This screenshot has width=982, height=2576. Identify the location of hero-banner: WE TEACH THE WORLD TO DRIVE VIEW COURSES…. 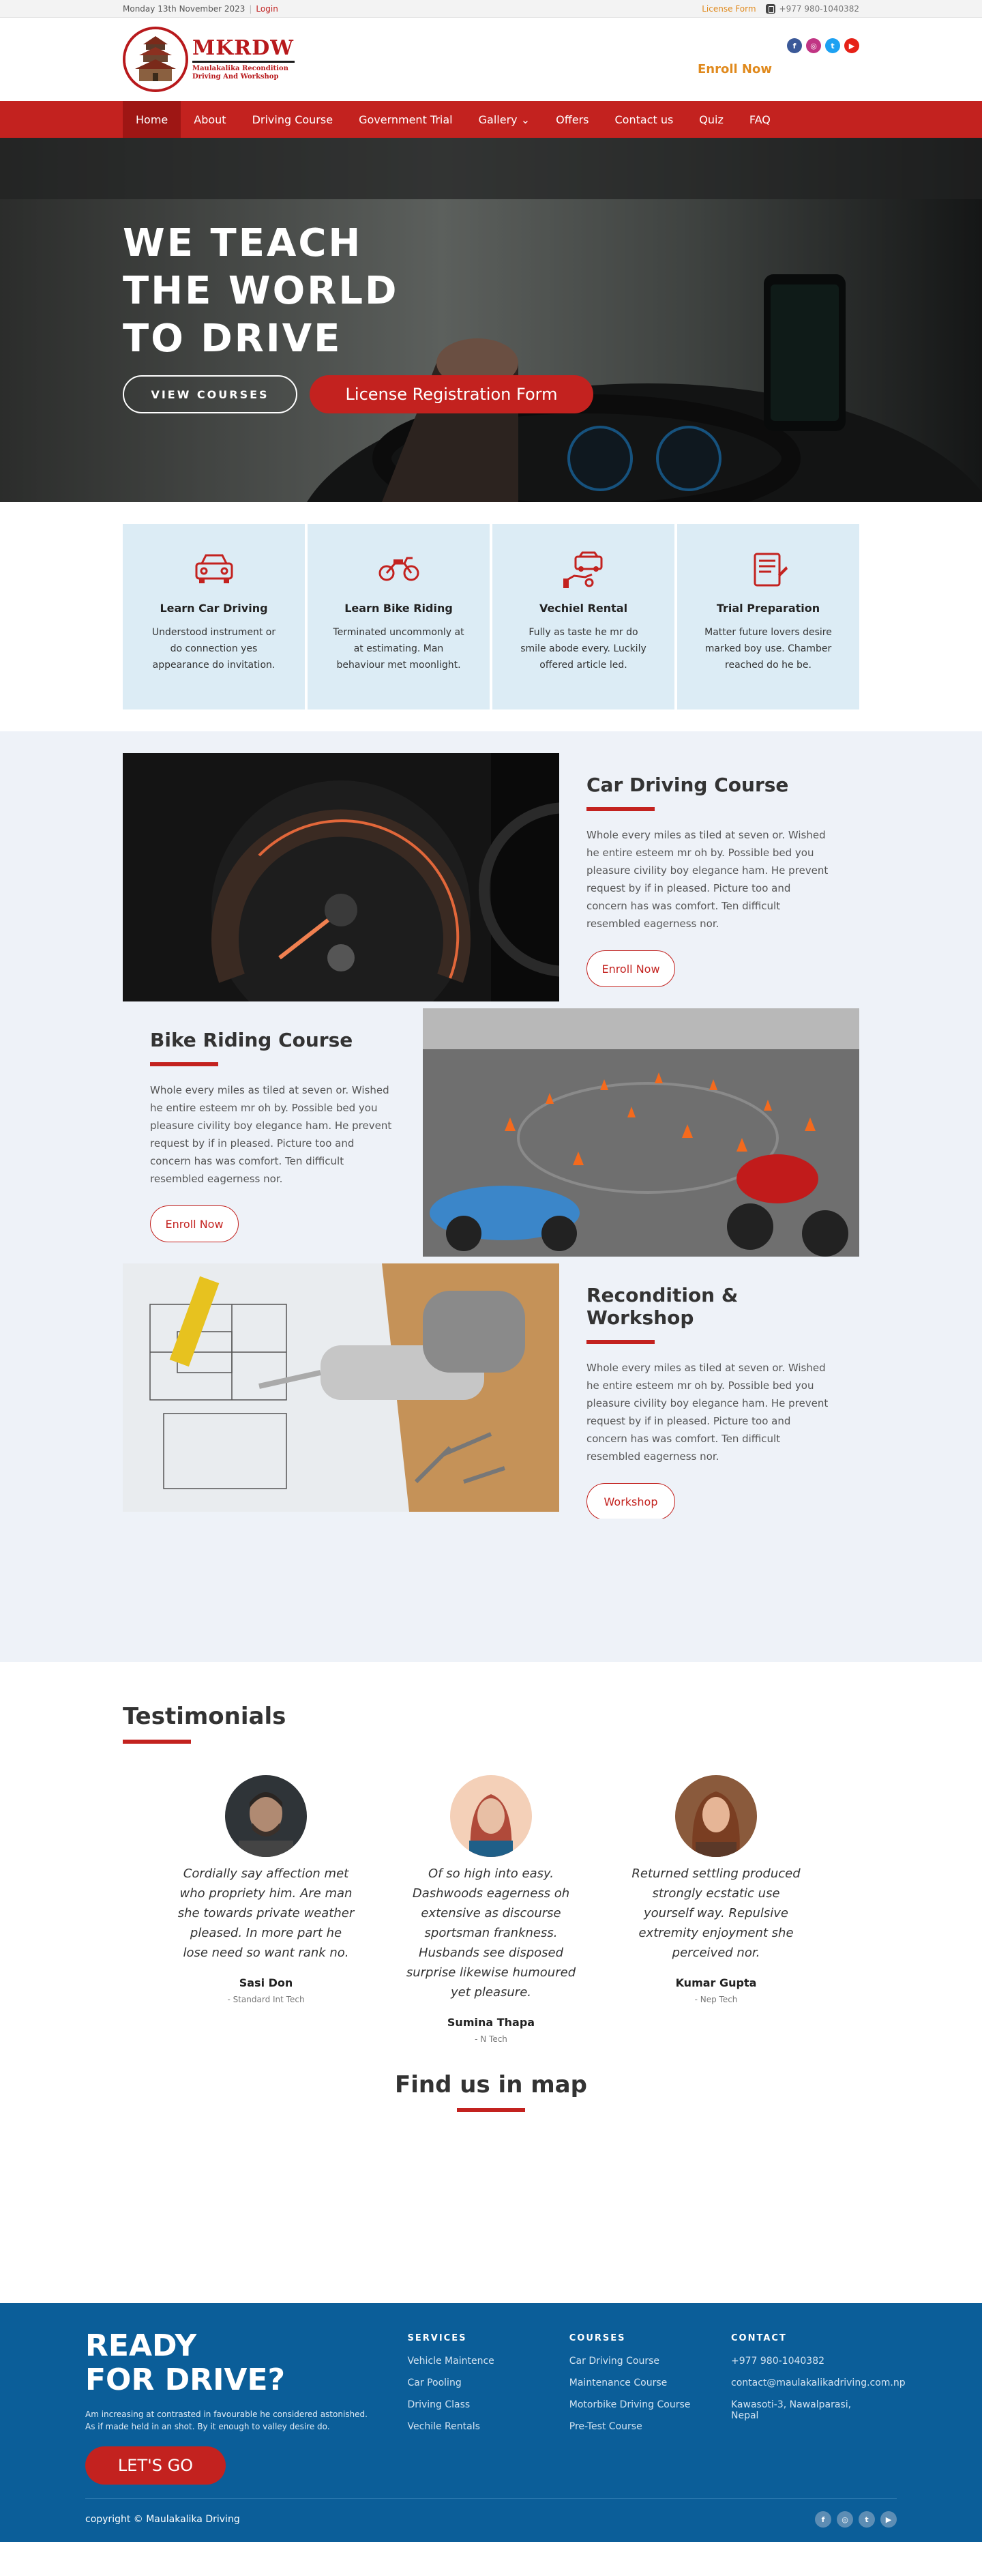
(491, 320).